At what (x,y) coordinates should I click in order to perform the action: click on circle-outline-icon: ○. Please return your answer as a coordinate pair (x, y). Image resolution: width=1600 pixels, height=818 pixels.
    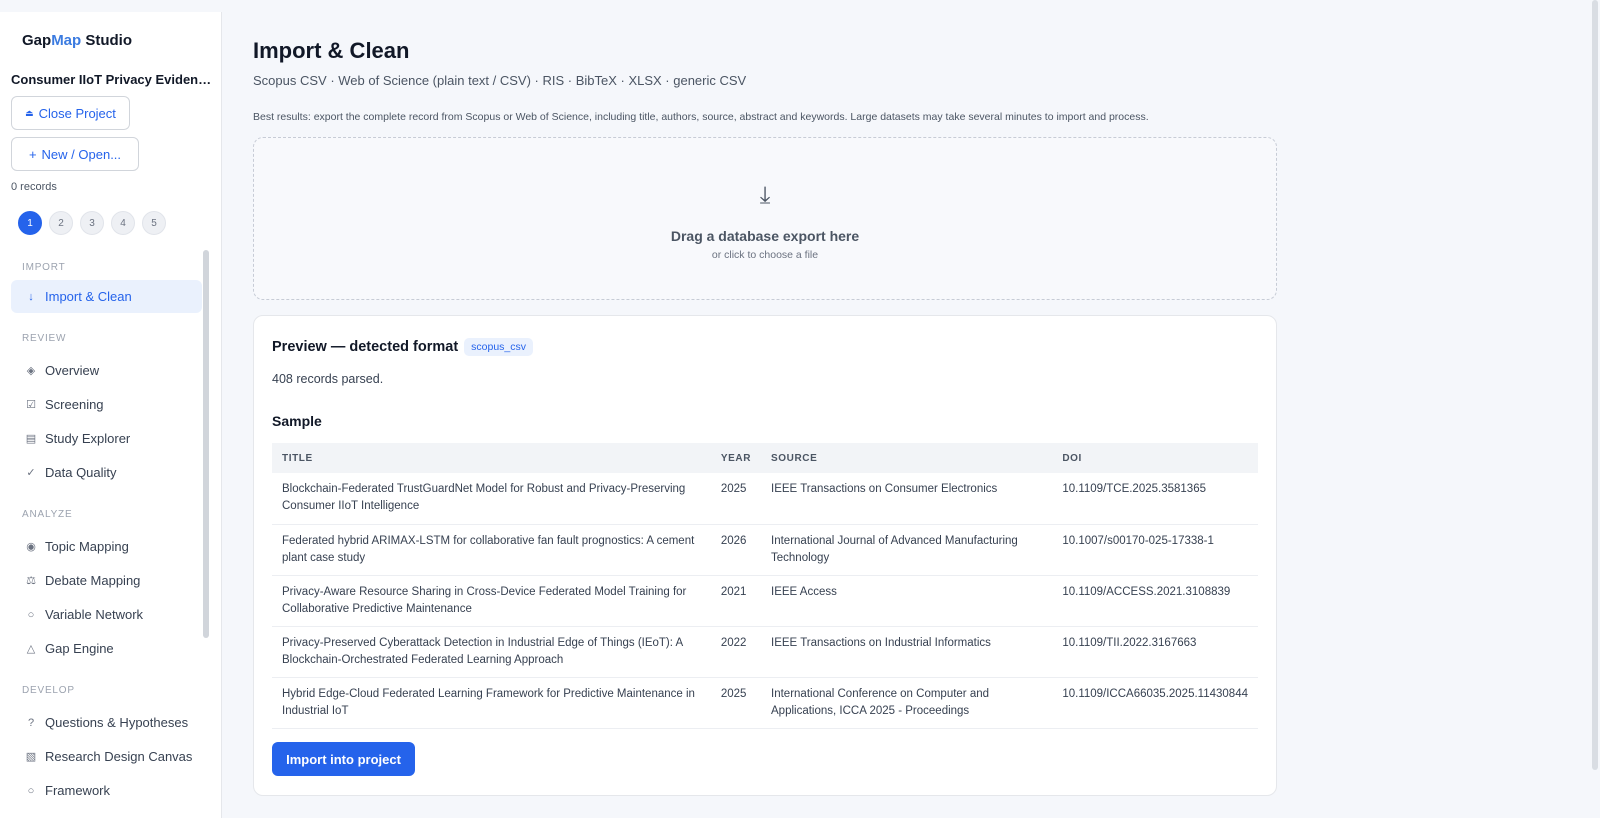
    Looking at the image, I should click on (31, 790).